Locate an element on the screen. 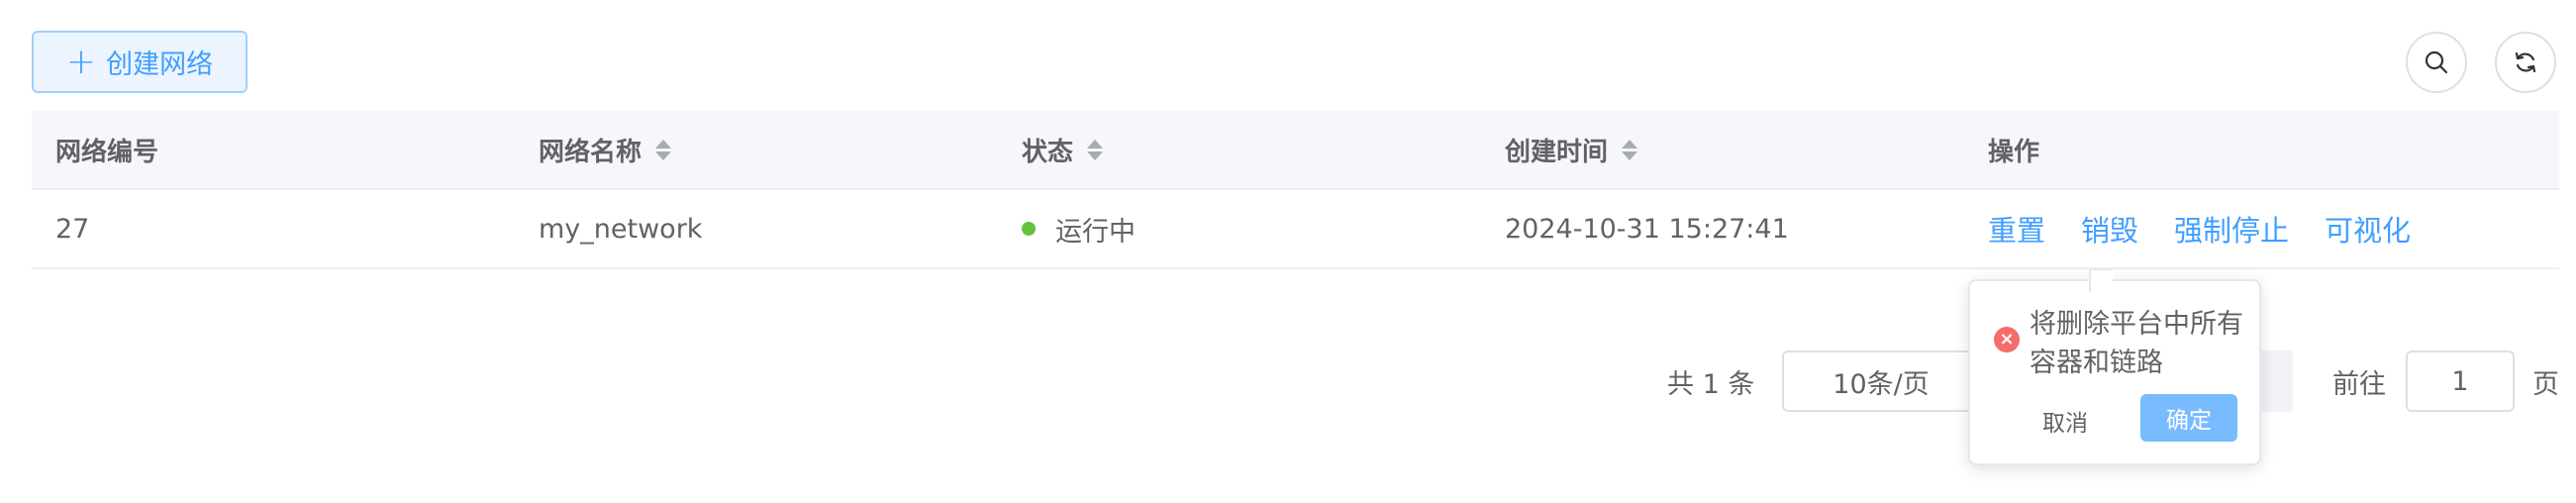  status-text: 运行中 is located at coordinates (1096, 232).